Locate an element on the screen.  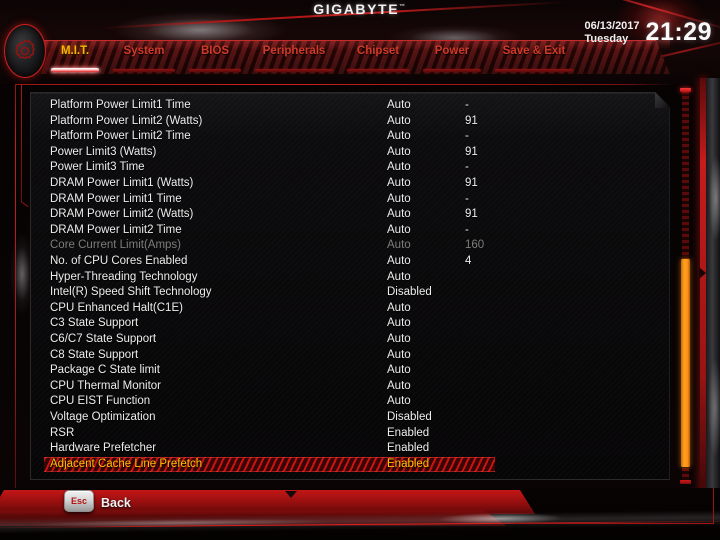
setting-label: C6/C7 State Support is located at coordinates (103, 338).